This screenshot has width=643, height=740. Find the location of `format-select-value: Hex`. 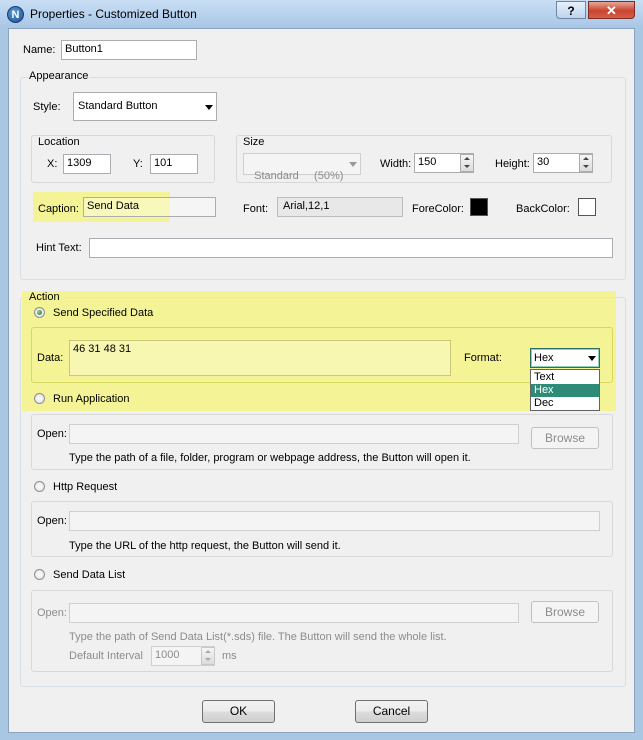

format-select-value: Hex is located at coordinates (544, 358).